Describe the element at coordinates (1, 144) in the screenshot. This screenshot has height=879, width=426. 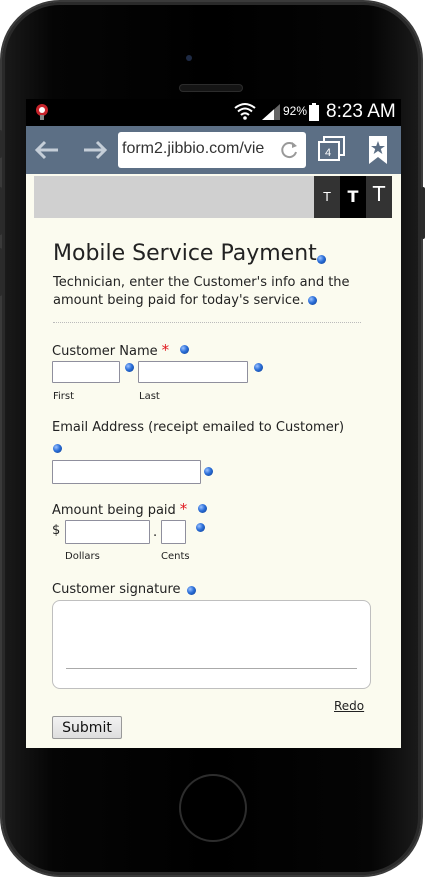
I see `mute-switch` at that location.